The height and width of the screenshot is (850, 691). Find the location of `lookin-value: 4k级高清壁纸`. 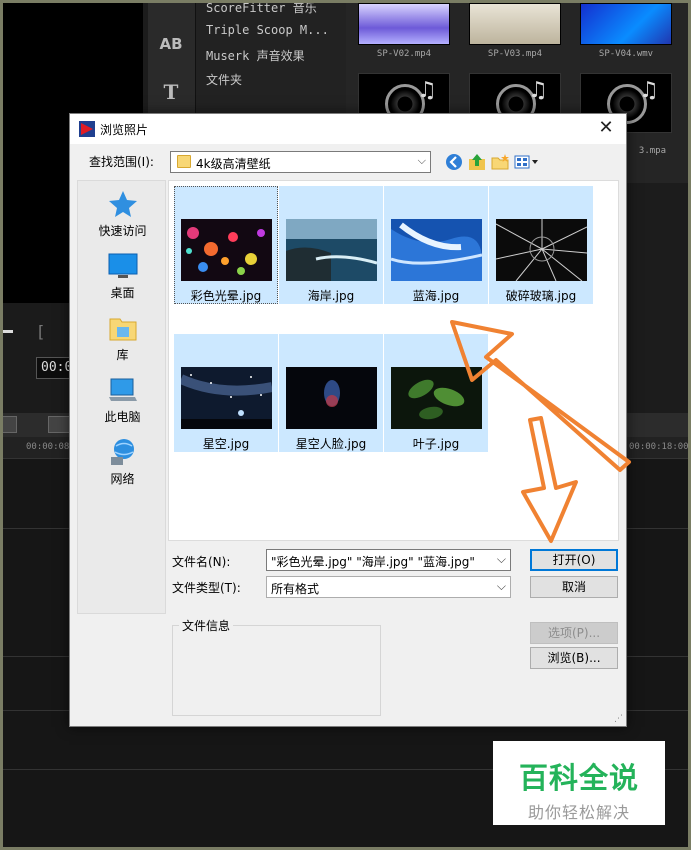

lookin-value: 4k级高清壁纸 is located at coordinates (233, 164).